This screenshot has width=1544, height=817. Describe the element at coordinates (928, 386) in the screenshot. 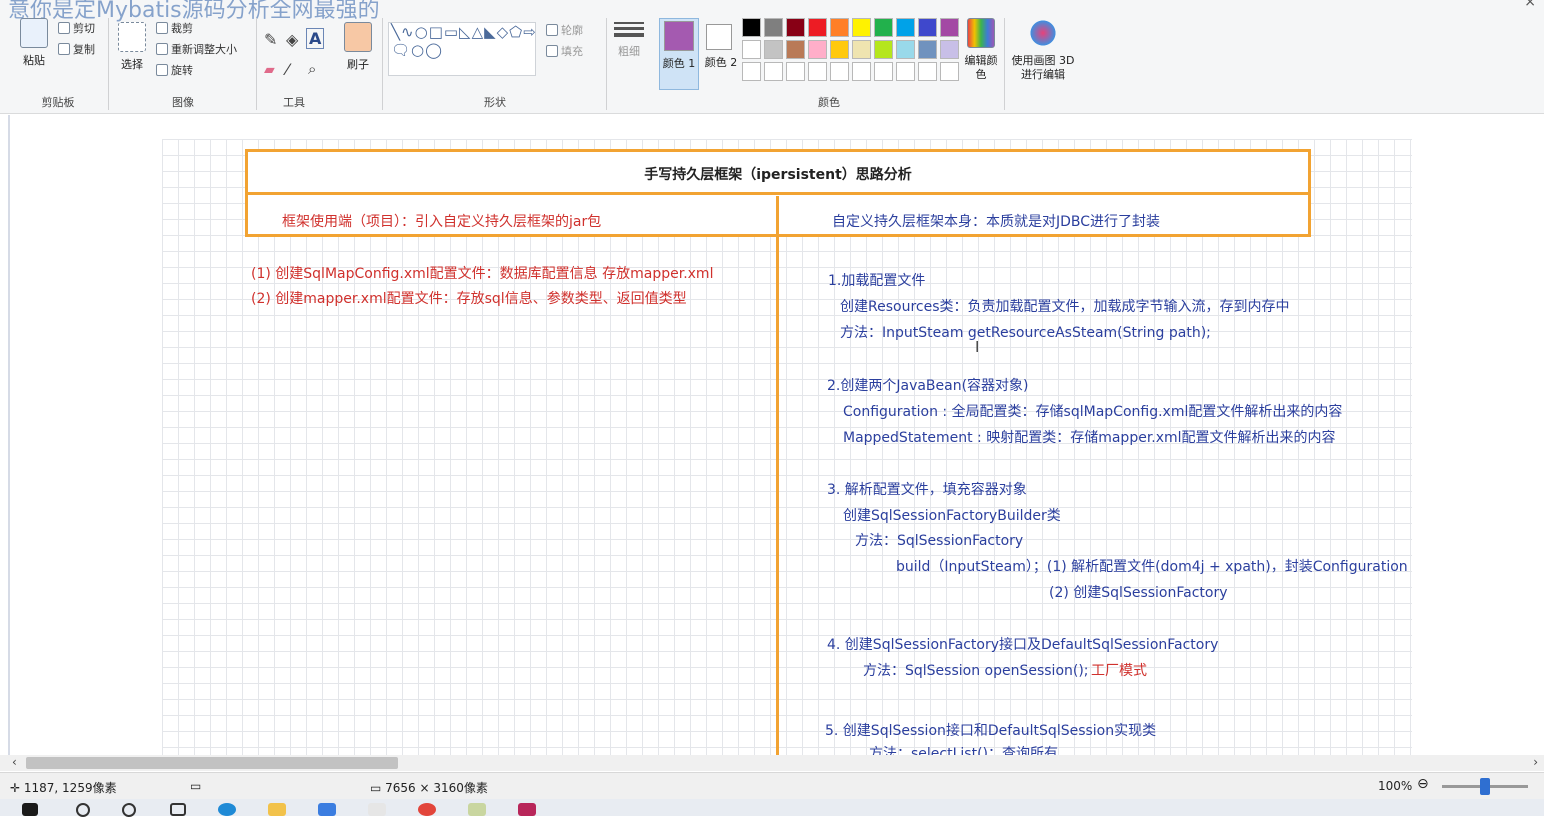

I see `step-2-title: 2.创建两个JavaBean(容器对象)` at that location.